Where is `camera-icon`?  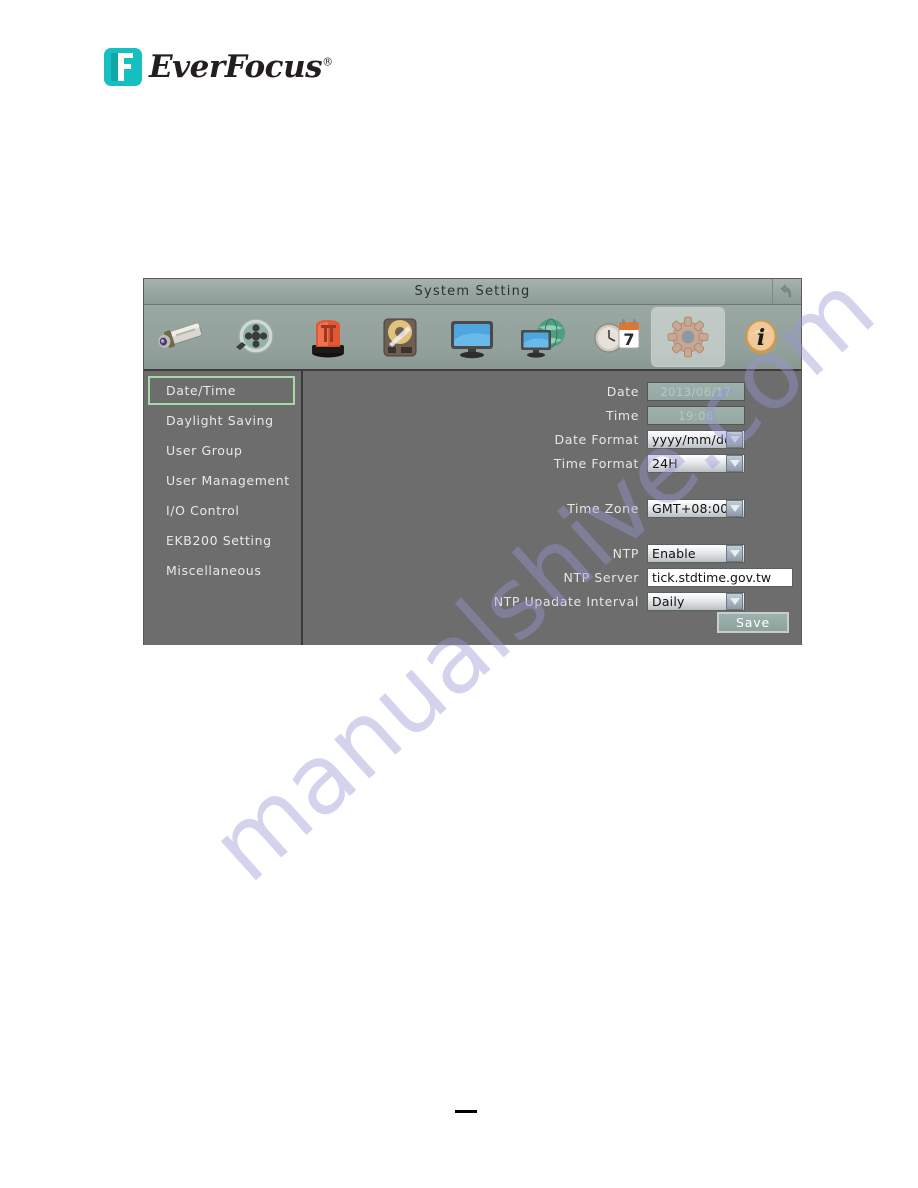
camera-icon is located at coordinates (180, 335).